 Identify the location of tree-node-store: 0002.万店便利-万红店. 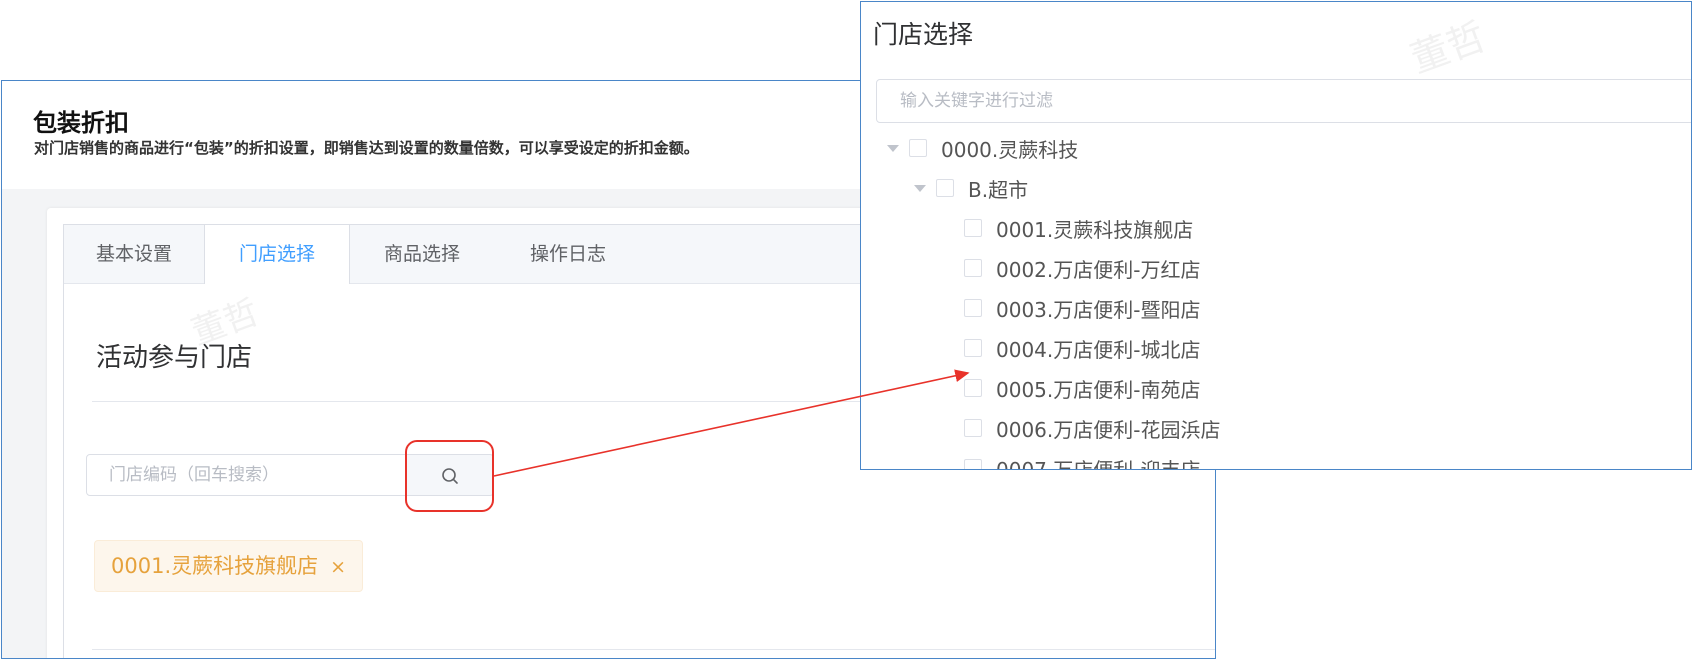
(1082, 268).